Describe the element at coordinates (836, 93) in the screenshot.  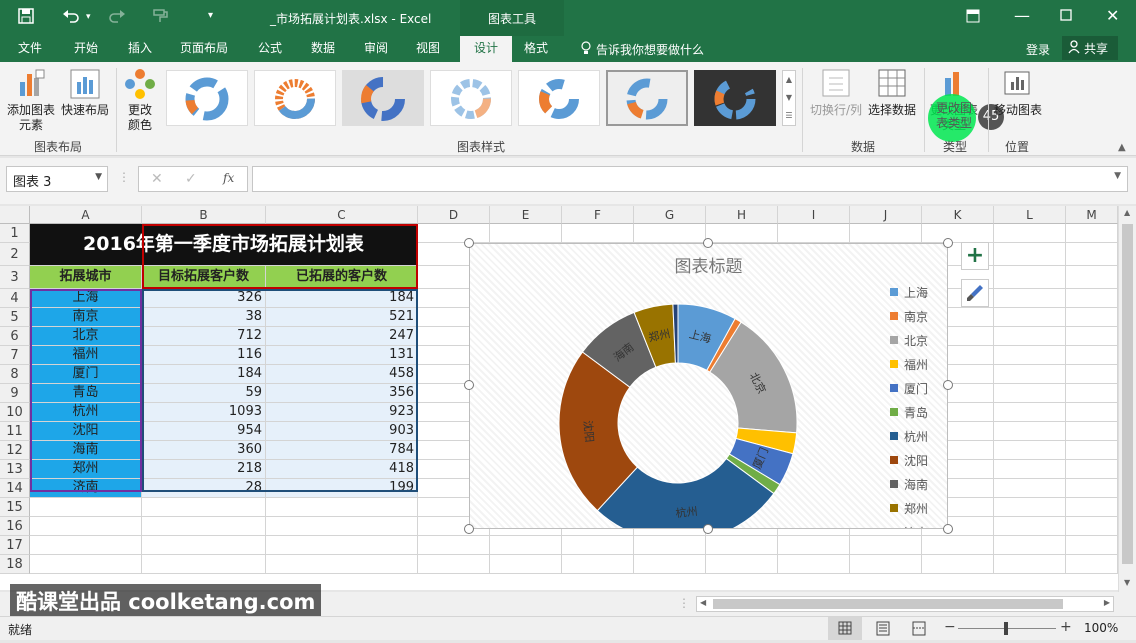
I see `switch-row-column-button: 切换行/列` at that location.